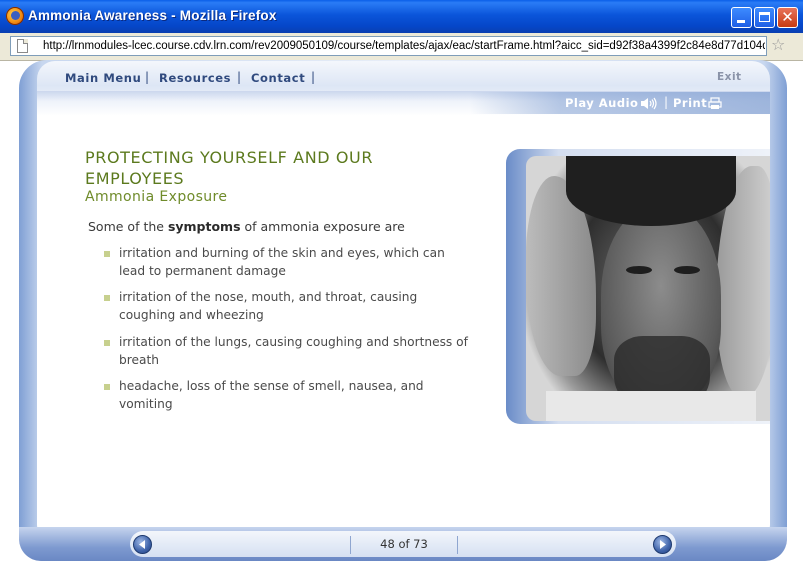 This screenshot has height=570, width=803. Describe the element at coordinates (715, 103) in the screenshot. I see `printer-icon` at that location.